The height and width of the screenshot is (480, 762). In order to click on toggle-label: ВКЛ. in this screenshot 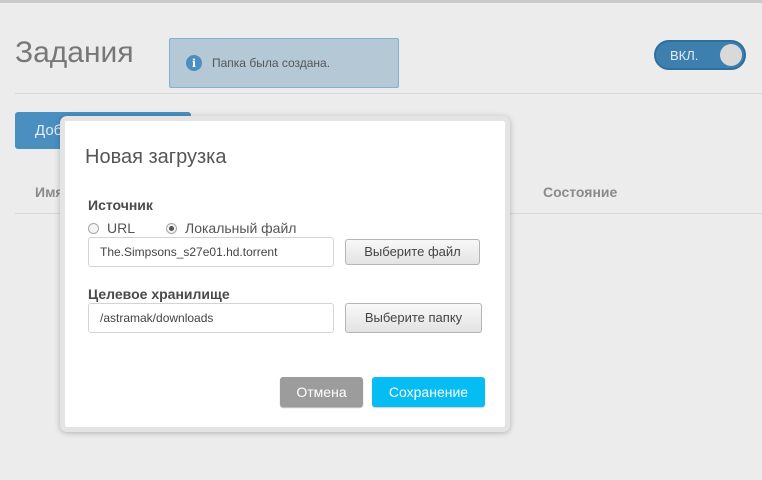, I will do `click(684, 55)`.